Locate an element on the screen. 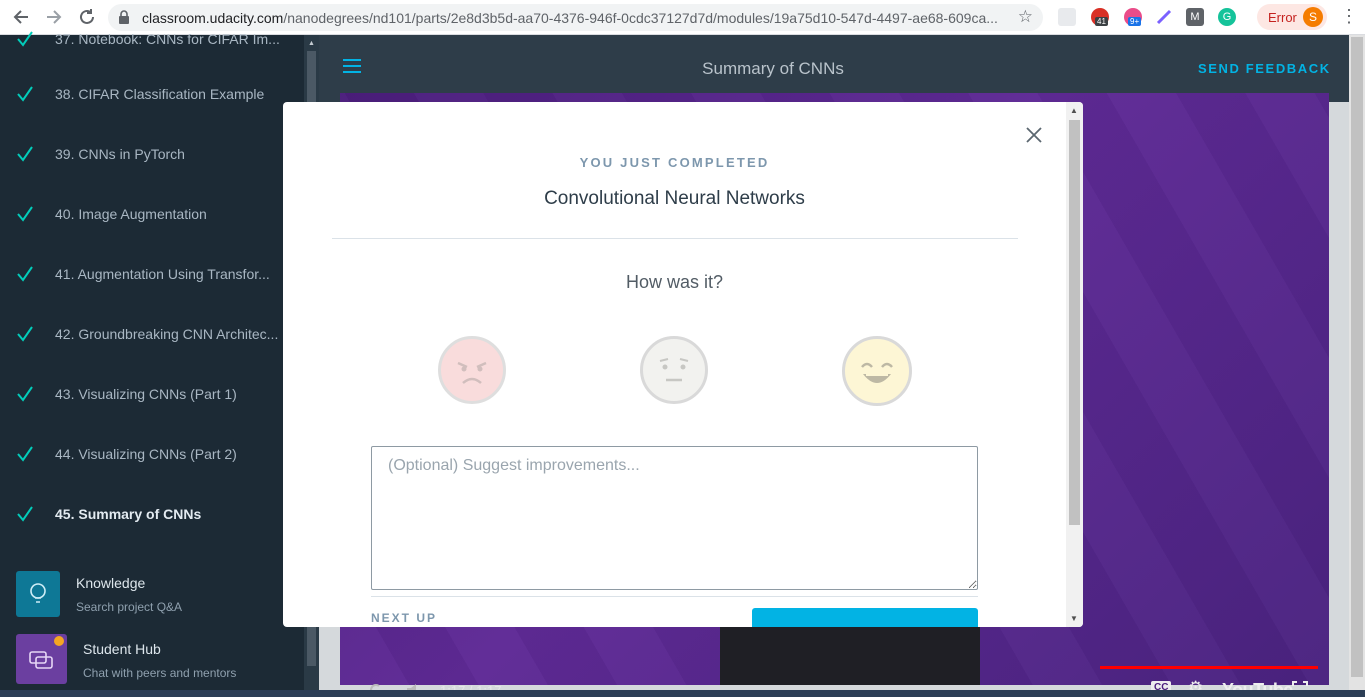 Image resolution: width=1365 pixels, height=697 pixels. chat-bubbles-icon is located at coordinates (41, 659).